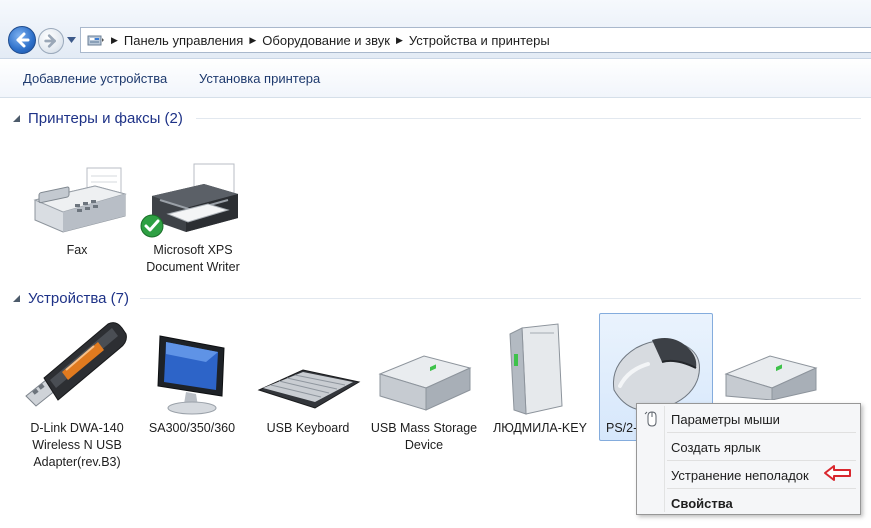 The width and height of the screenshot is (871, 528). What do you see at coordinates (536, 369) in the screenshot?
I see `computer-icon` at bounding box center [536, 369].